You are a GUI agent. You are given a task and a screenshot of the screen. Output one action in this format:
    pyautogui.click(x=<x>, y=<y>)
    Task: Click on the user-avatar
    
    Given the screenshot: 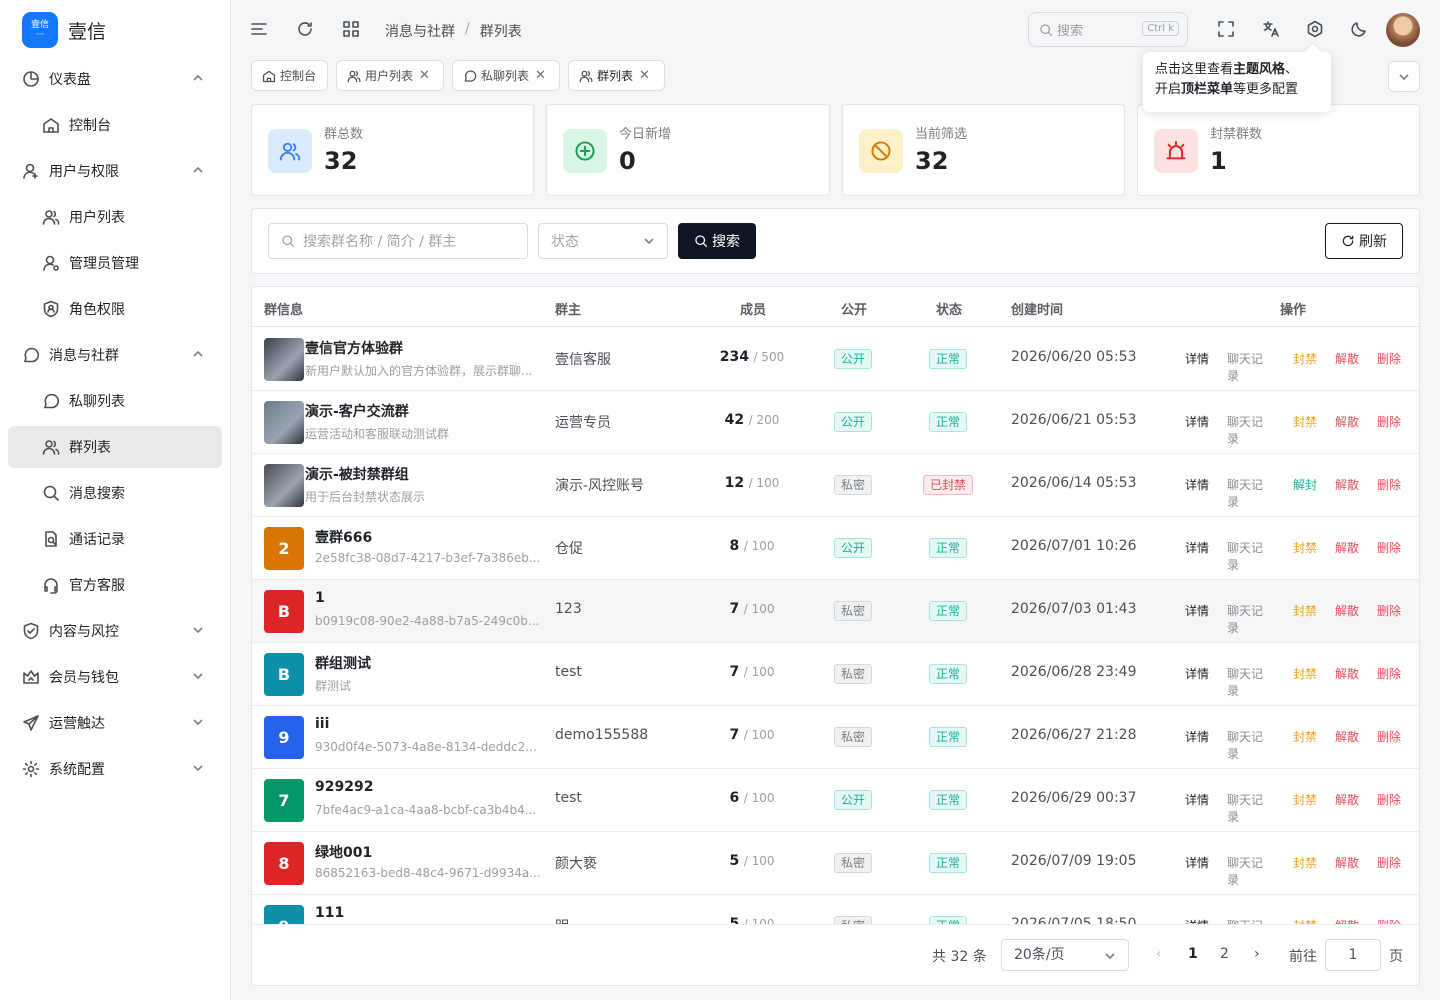 What is the action you would take?
    pyautogui.click(x=1403, y=30)
    